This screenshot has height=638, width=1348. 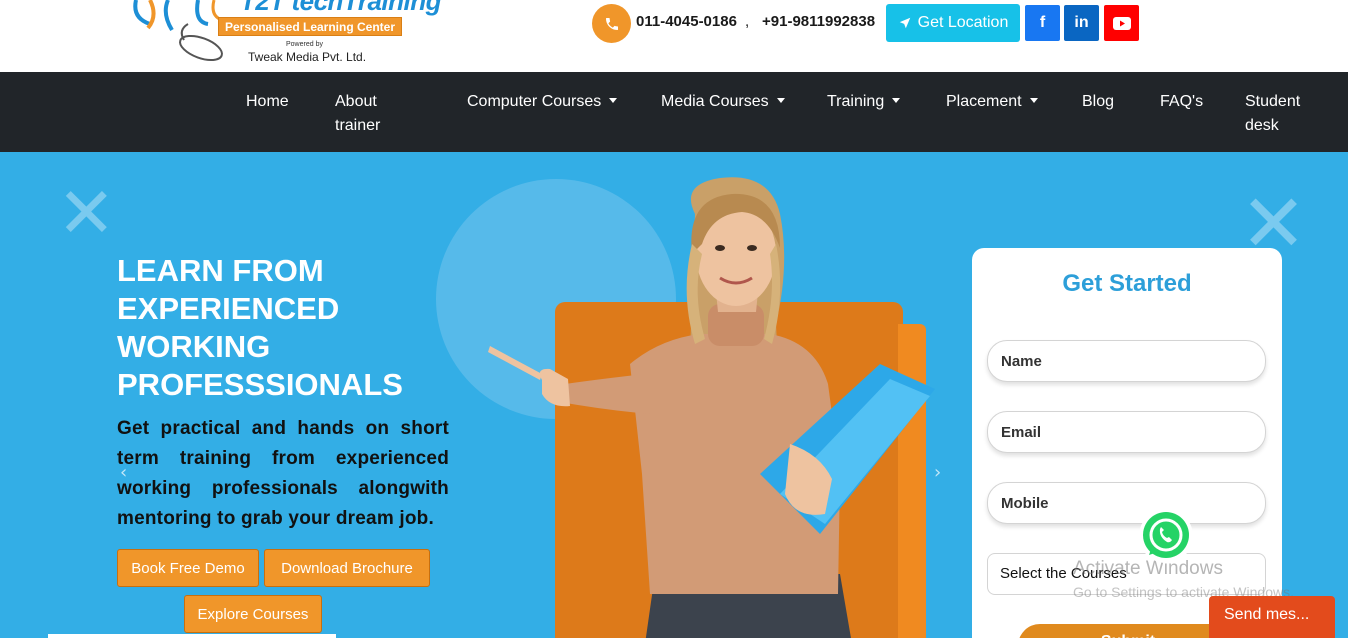 I want to click on nav-about-trainer: About trainer, so click(x=357, y=114).